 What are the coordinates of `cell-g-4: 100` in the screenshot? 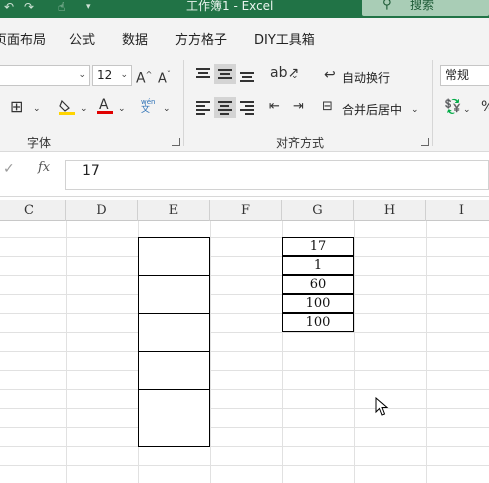 It's located at (318, 303).